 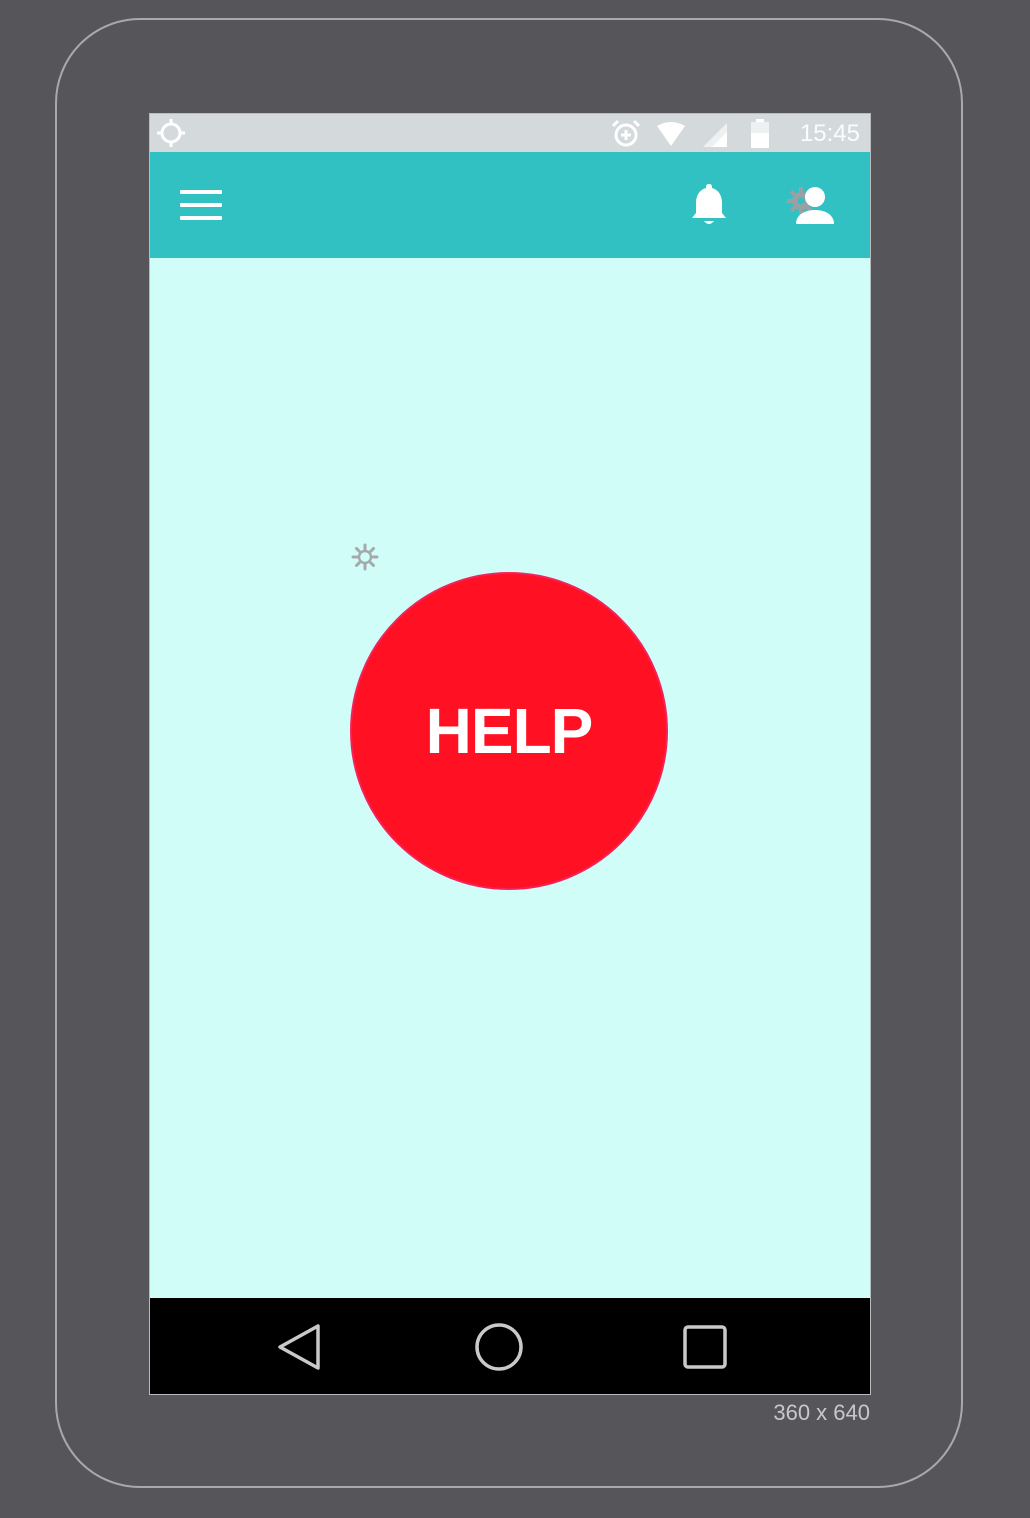 I want to click on gear-icon, so click(x=365, y=557).